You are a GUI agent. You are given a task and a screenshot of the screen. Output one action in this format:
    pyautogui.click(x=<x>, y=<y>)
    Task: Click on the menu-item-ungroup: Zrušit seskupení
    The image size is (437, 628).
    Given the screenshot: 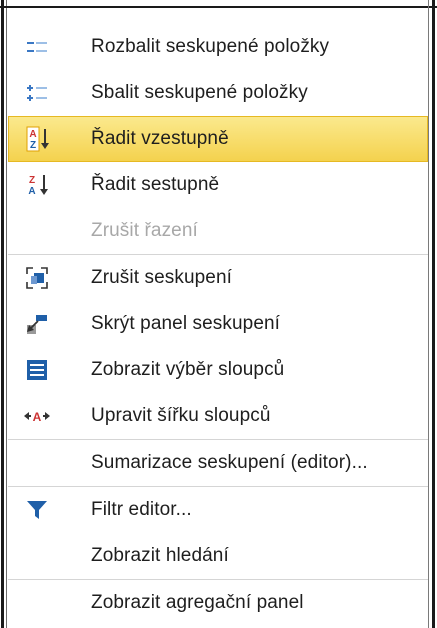 What is the action you would take?
    pyautogui.click(x=218, y=277)
    